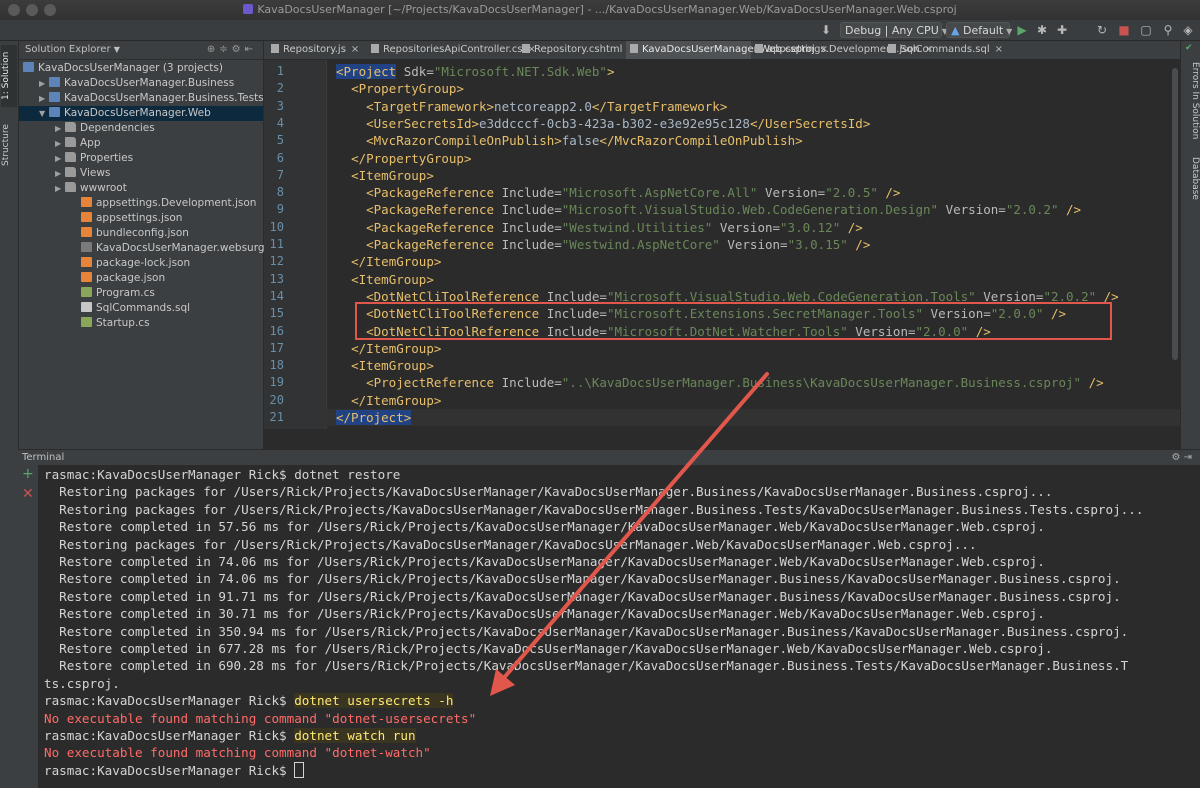  I want to click on stop-icon: ■, so click(1124, 30).